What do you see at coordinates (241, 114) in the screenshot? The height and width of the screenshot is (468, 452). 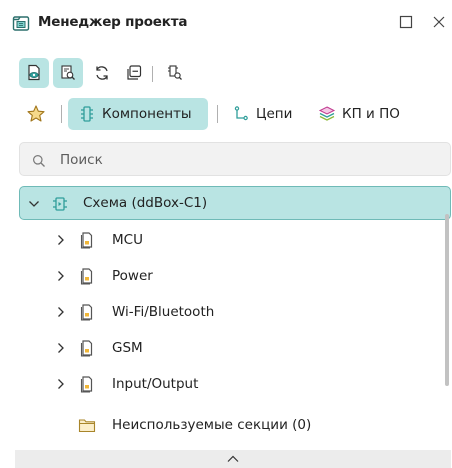 I see `net-icon` at bounding box center [241, 114].